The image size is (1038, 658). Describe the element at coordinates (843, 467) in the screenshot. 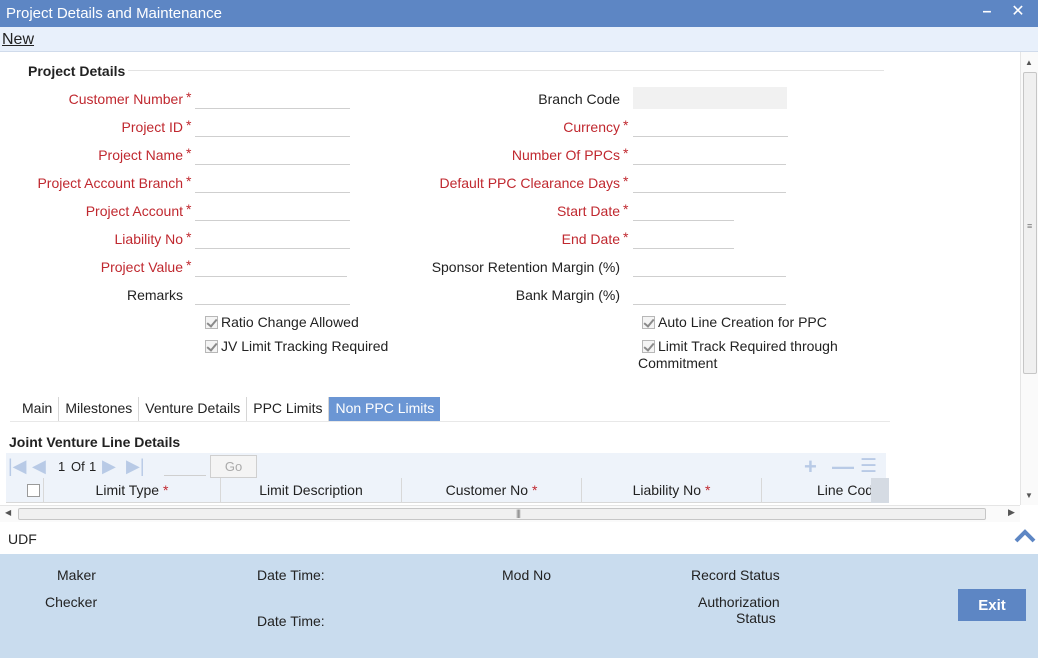

I see `delete-row-icon: —` at that location.